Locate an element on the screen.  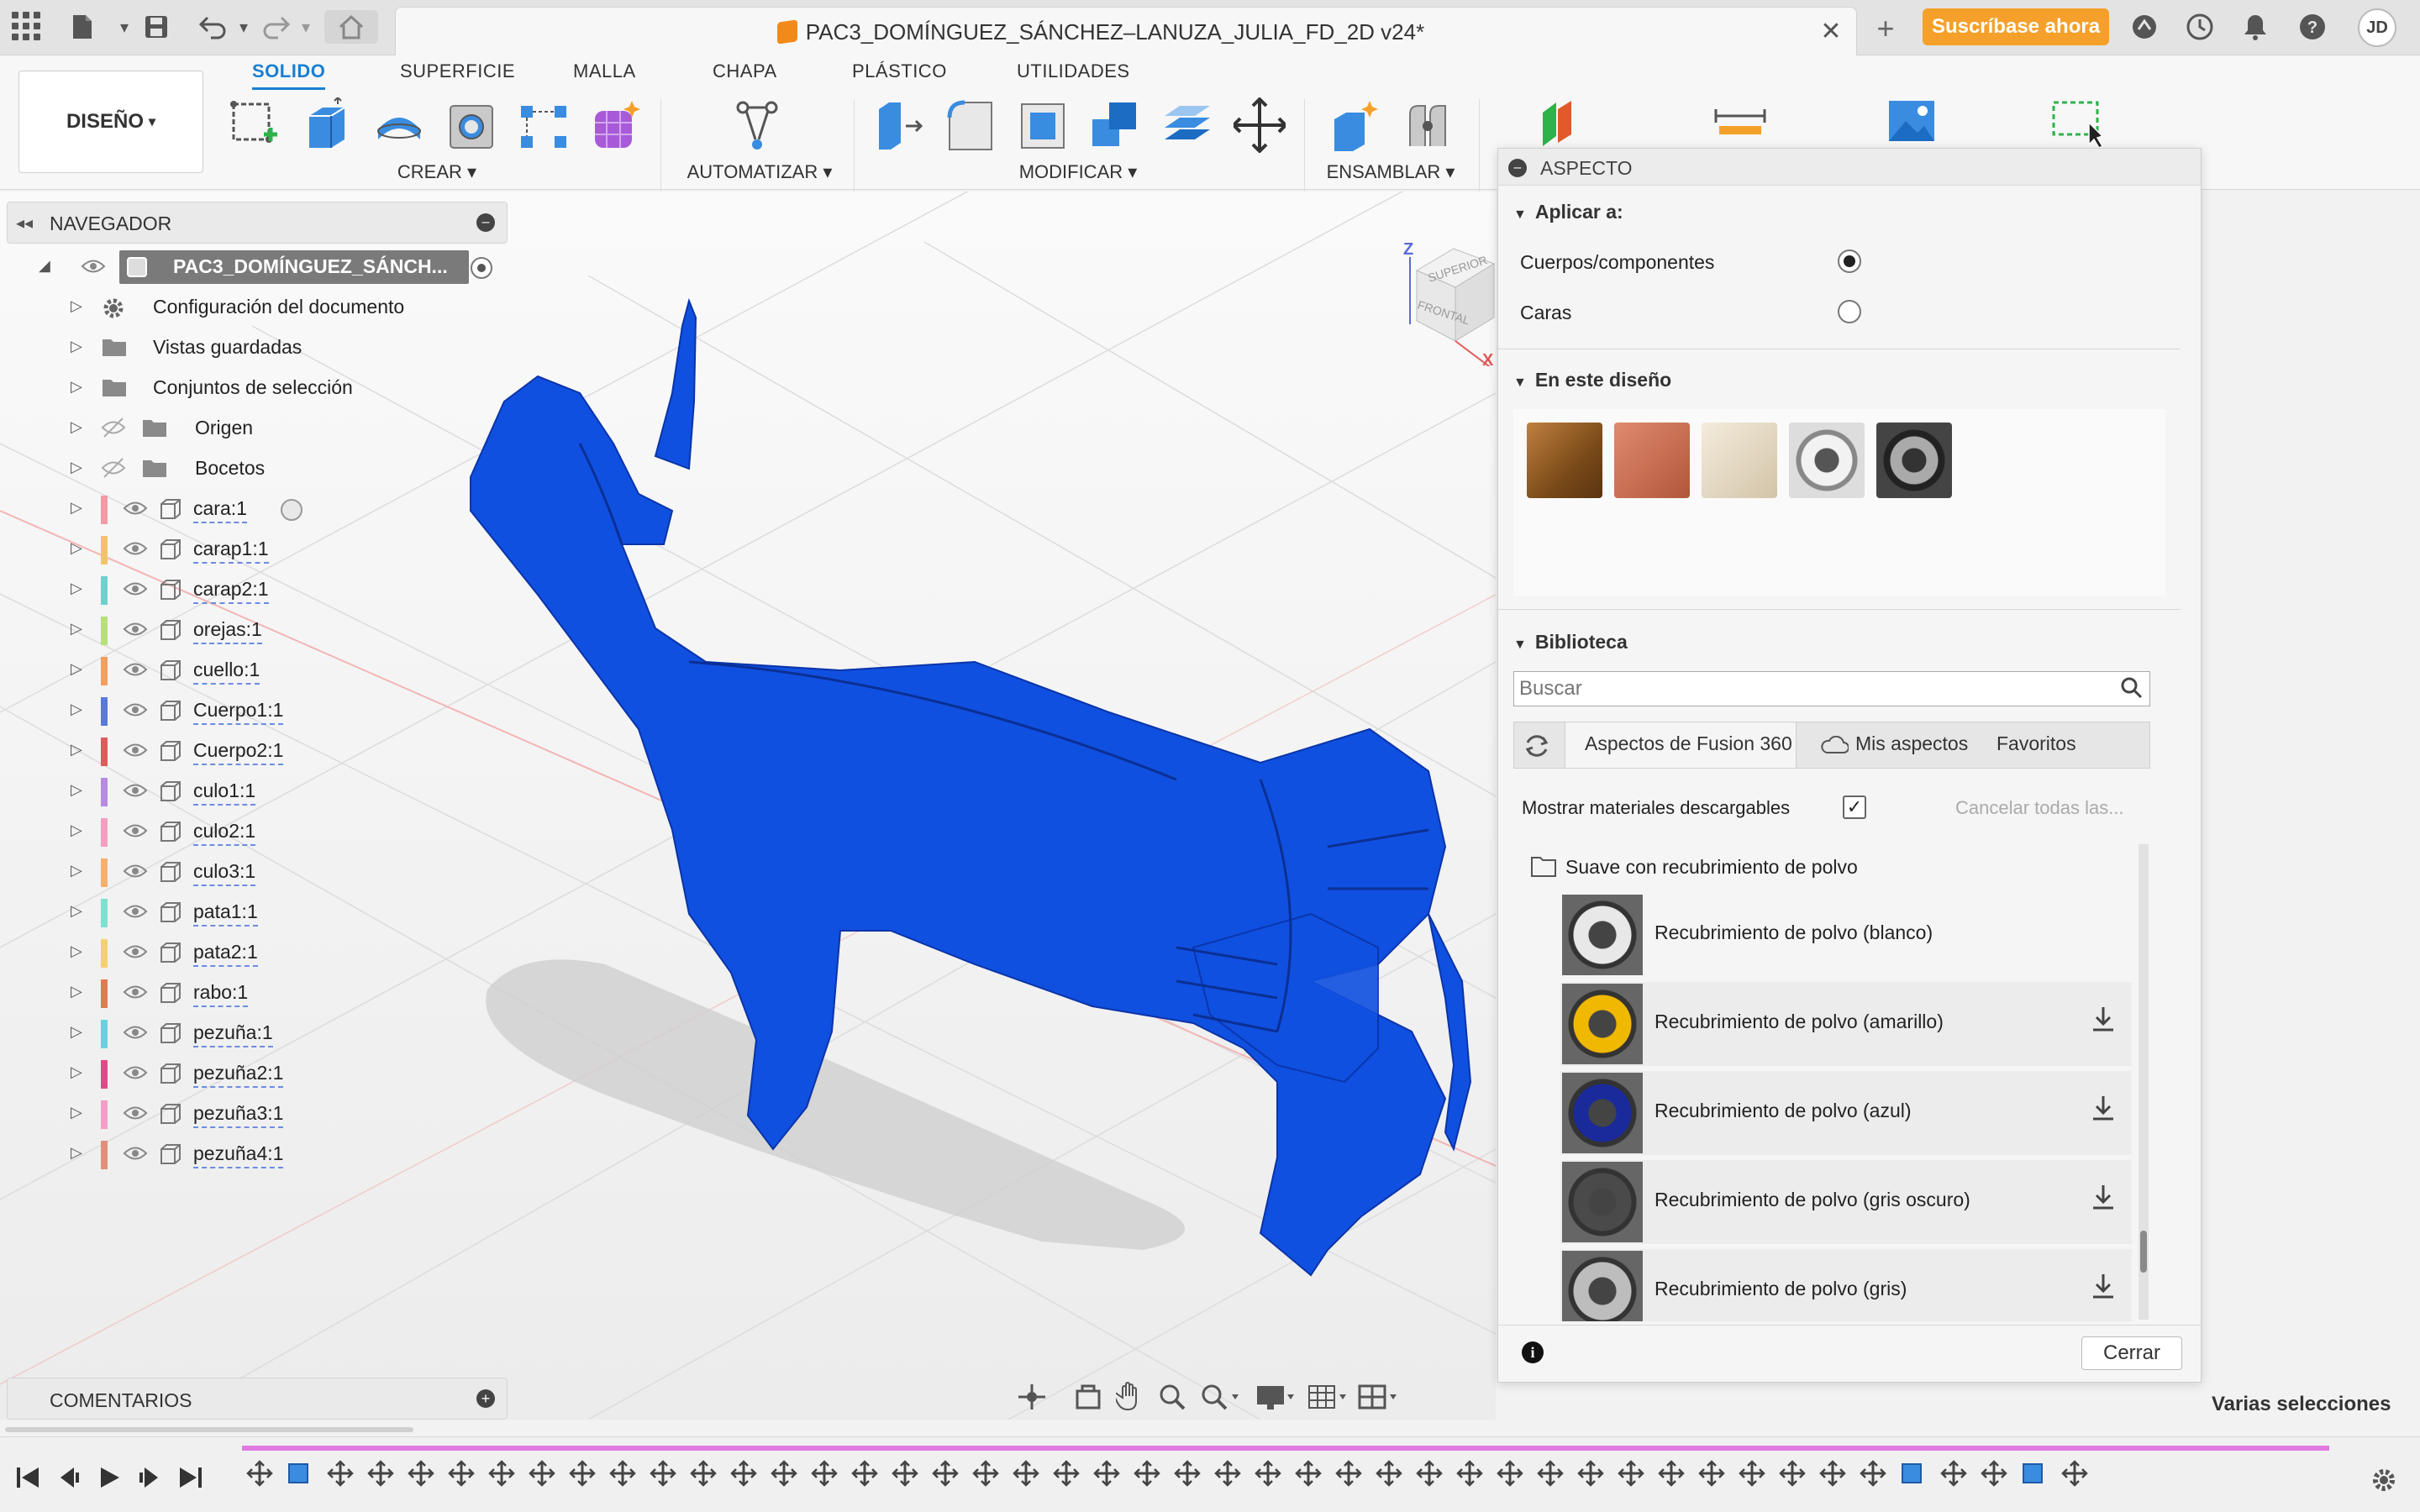
panel-minimize-icon: – is located at coordinates (1517, 168).